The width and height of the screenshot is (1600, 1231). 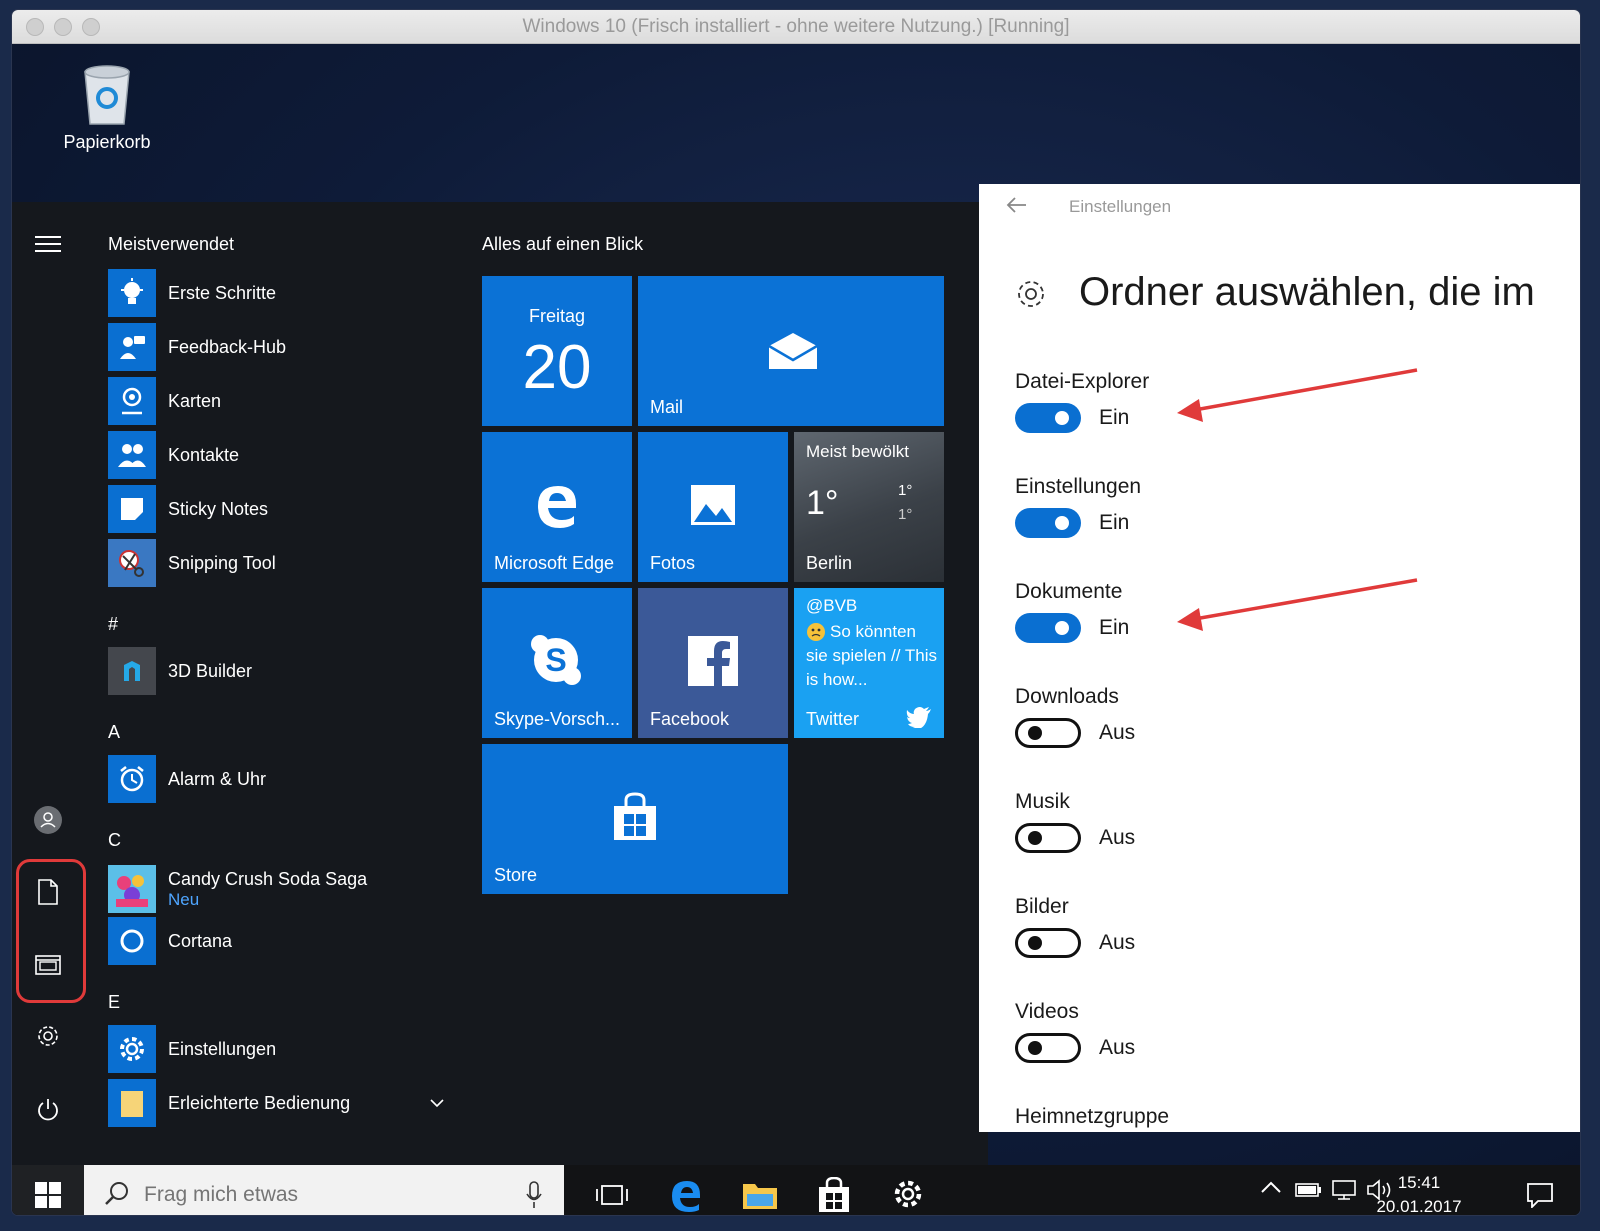 What do you see at coordinates (1078, 486) in the screenshot?
I see `label-einstellungen: Einstellungen` at bounding box center [1078, 486].